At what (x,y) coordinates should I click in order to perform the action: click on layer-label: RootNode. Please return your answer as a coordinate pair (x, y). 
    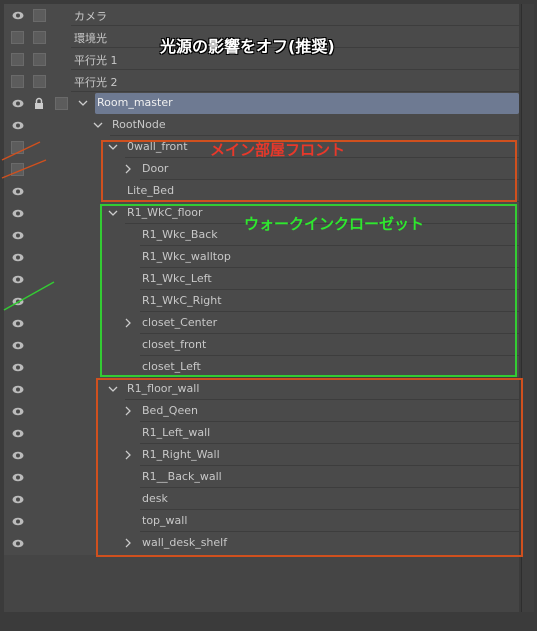
    Looking at the image, I should click on (139, 124).